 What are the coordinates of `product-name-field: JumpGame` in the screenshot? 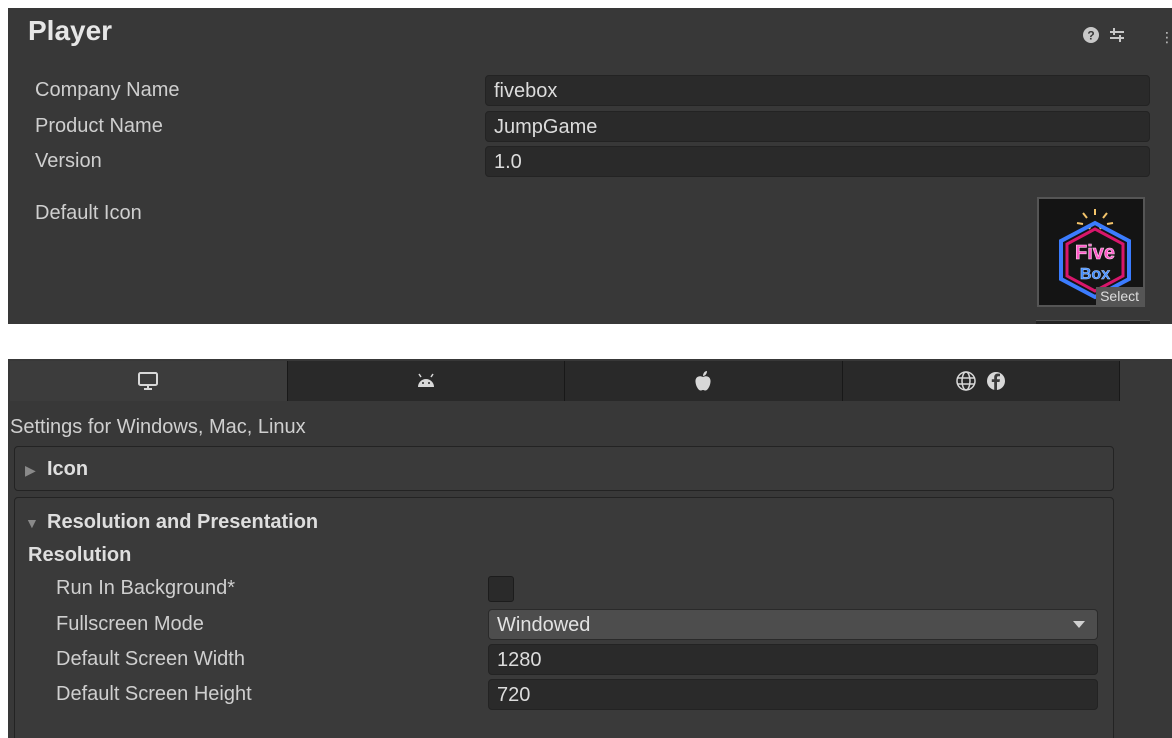 It's located at (817, 126).